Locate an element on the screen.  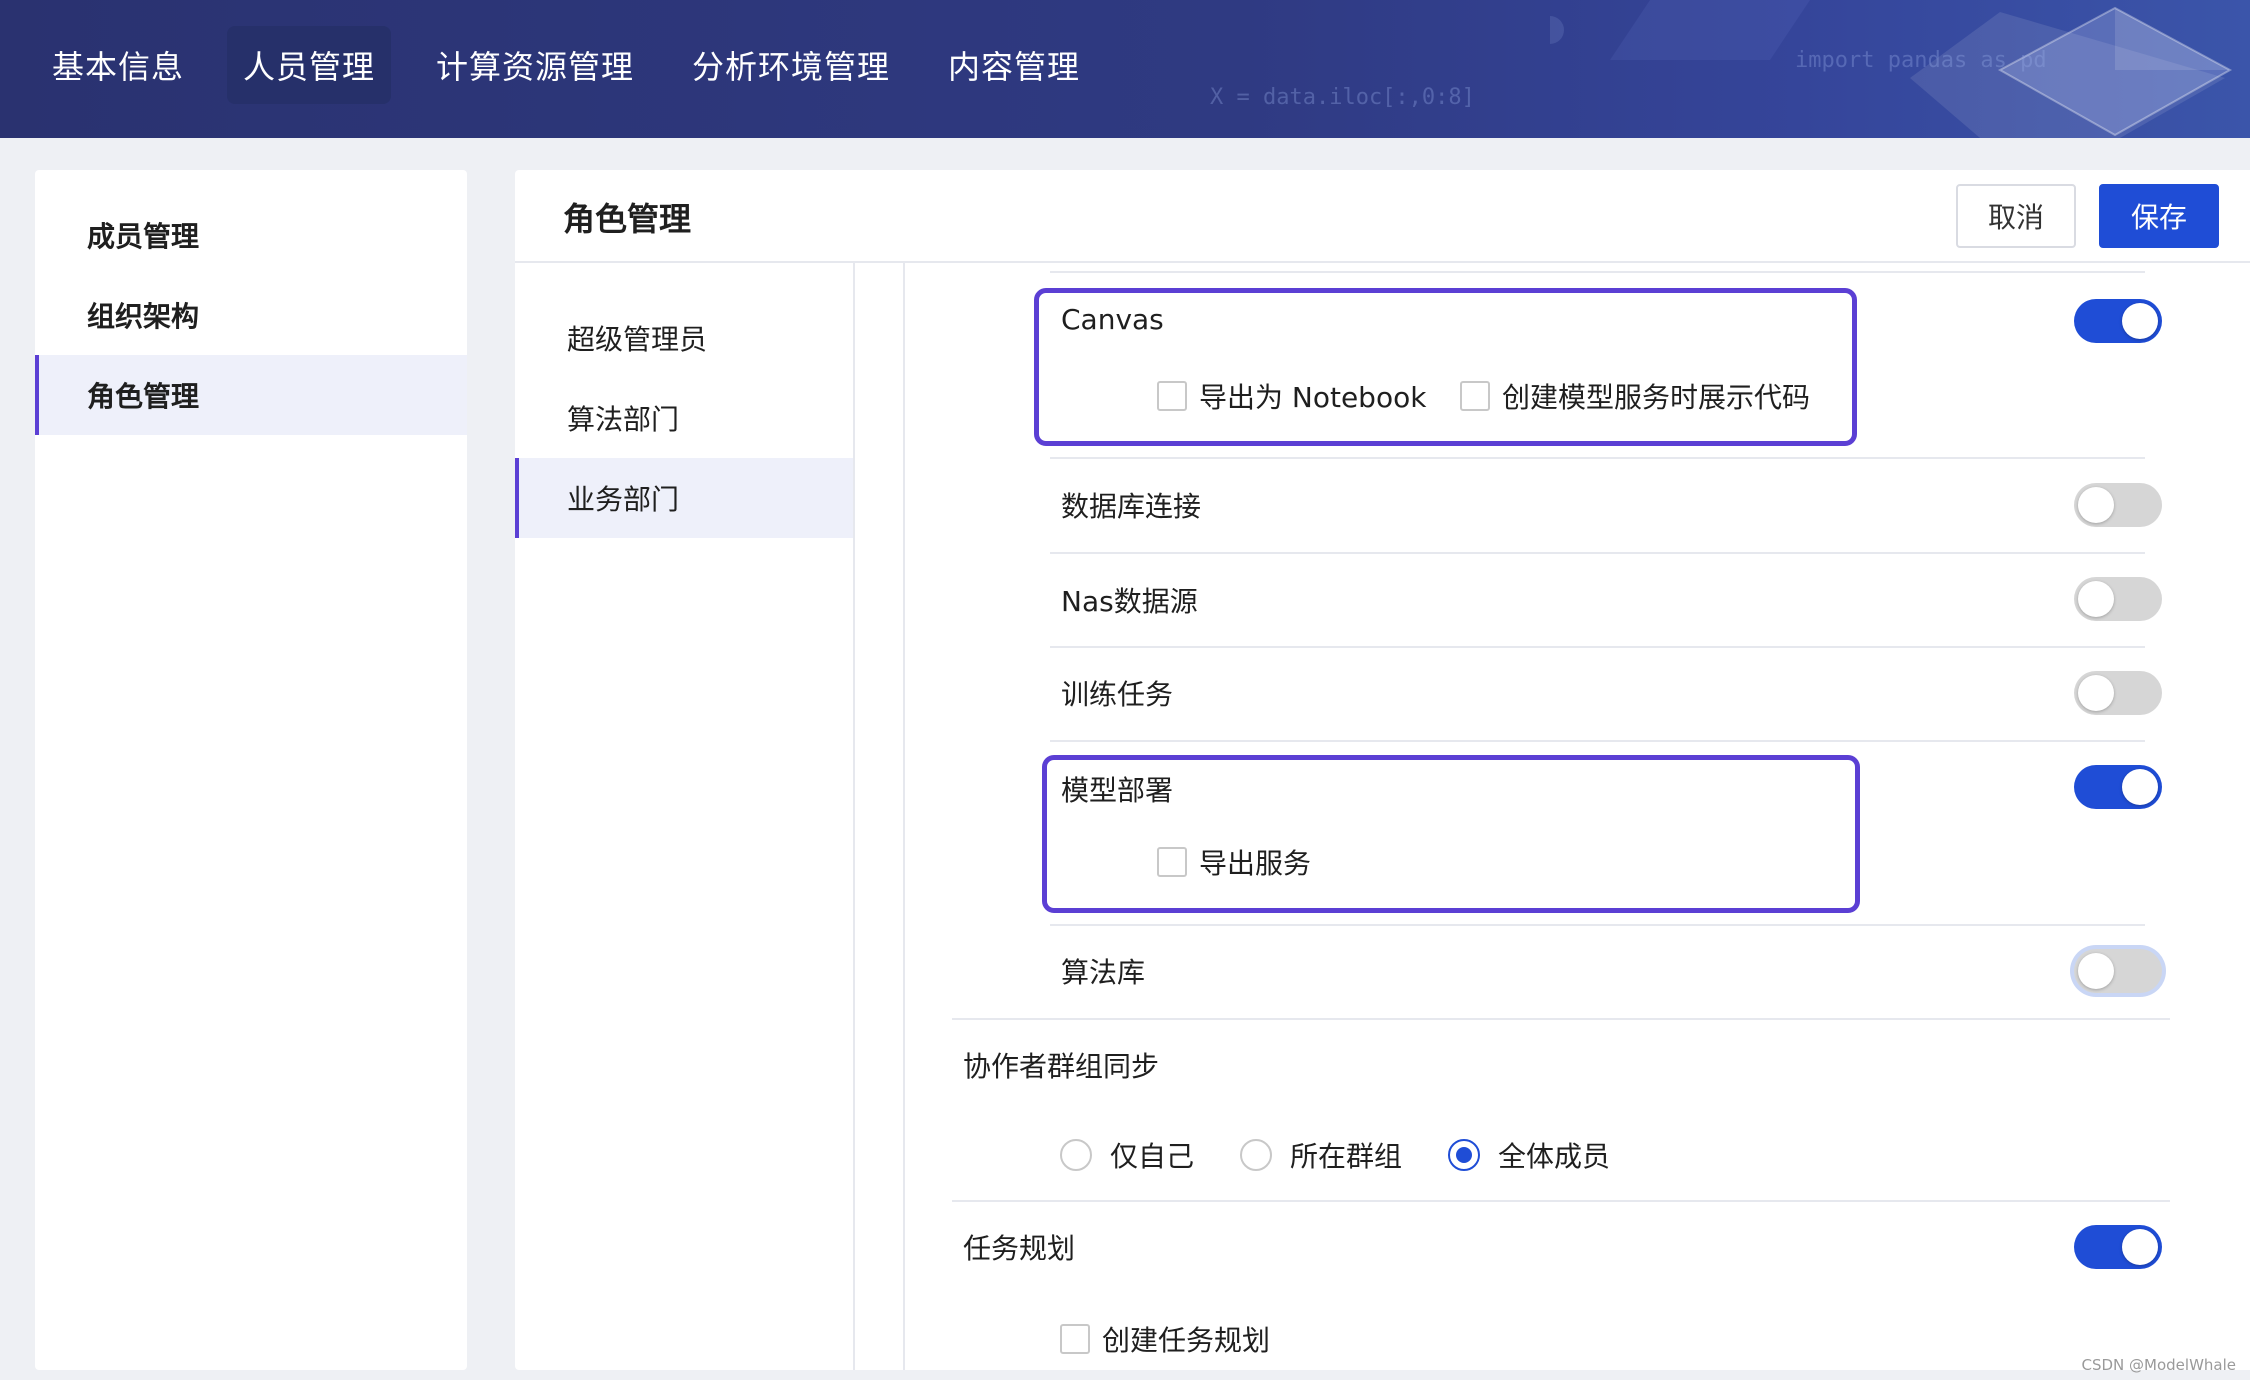
toggle-nas-source is located at coordinates (2118, 599).